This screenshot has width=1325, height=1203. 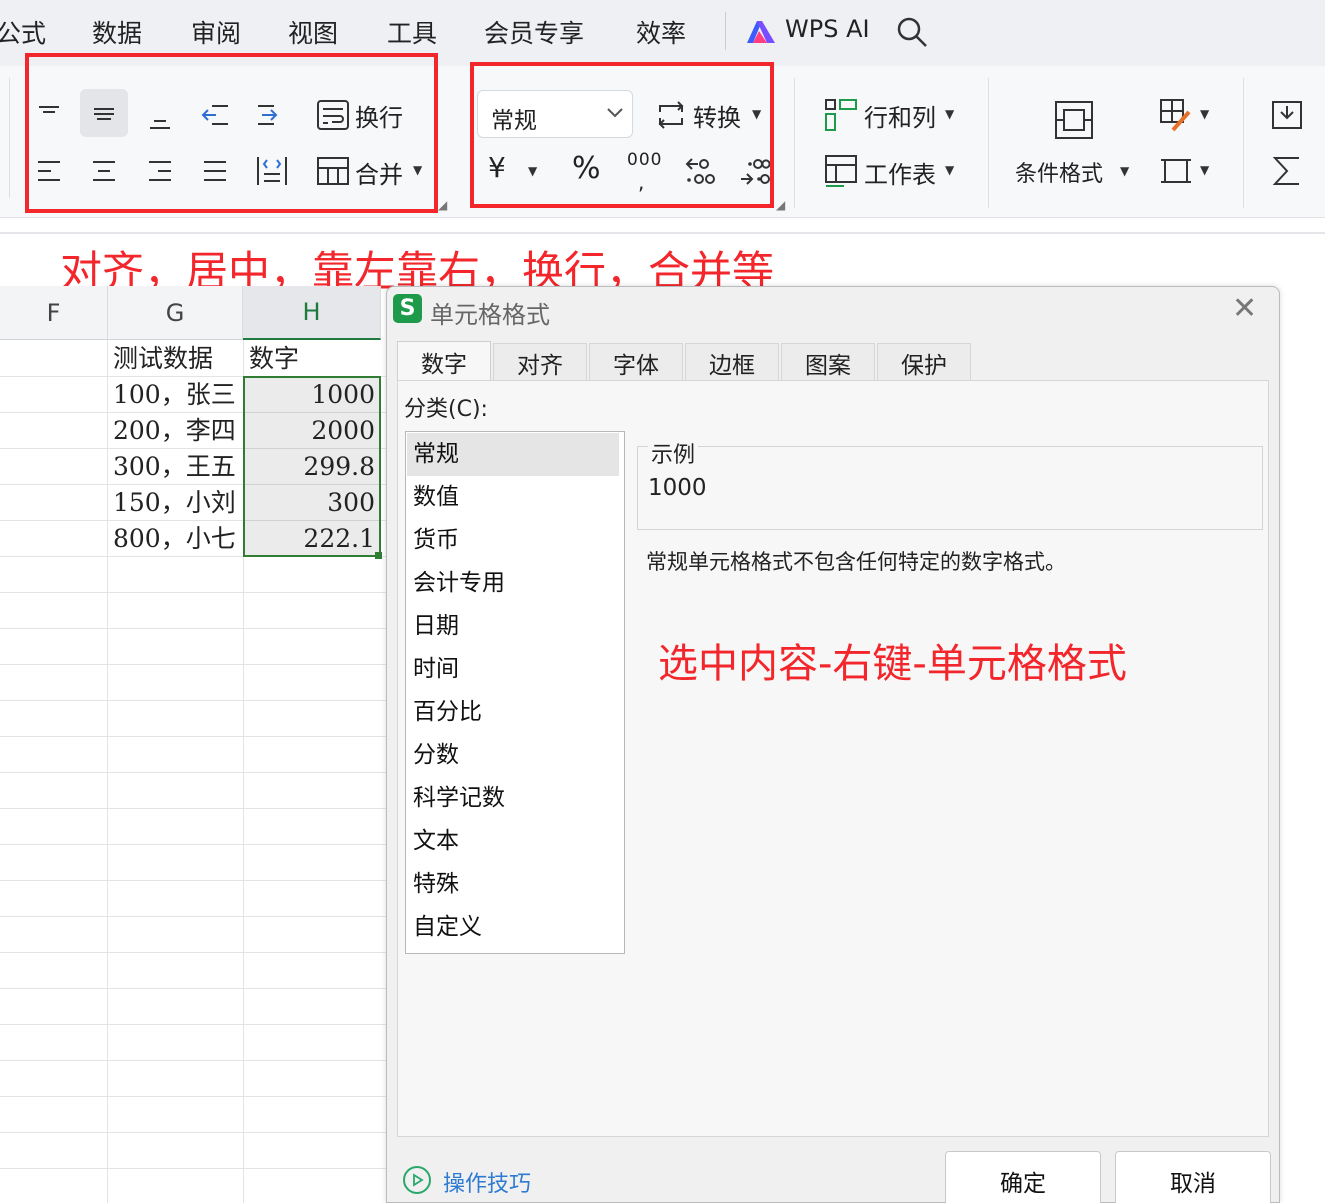 I want to click on menu-view: 视图, so click(x=313, y=32).